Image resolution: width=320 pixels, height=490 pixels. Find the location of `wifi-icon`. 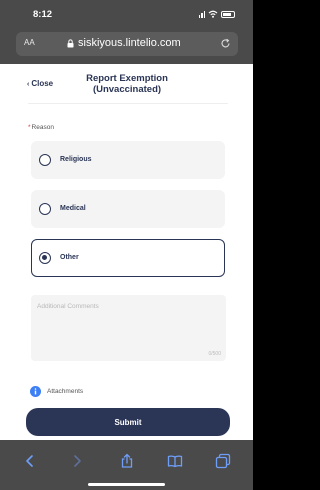

wifi-icon is located at coordinates (213, 14).